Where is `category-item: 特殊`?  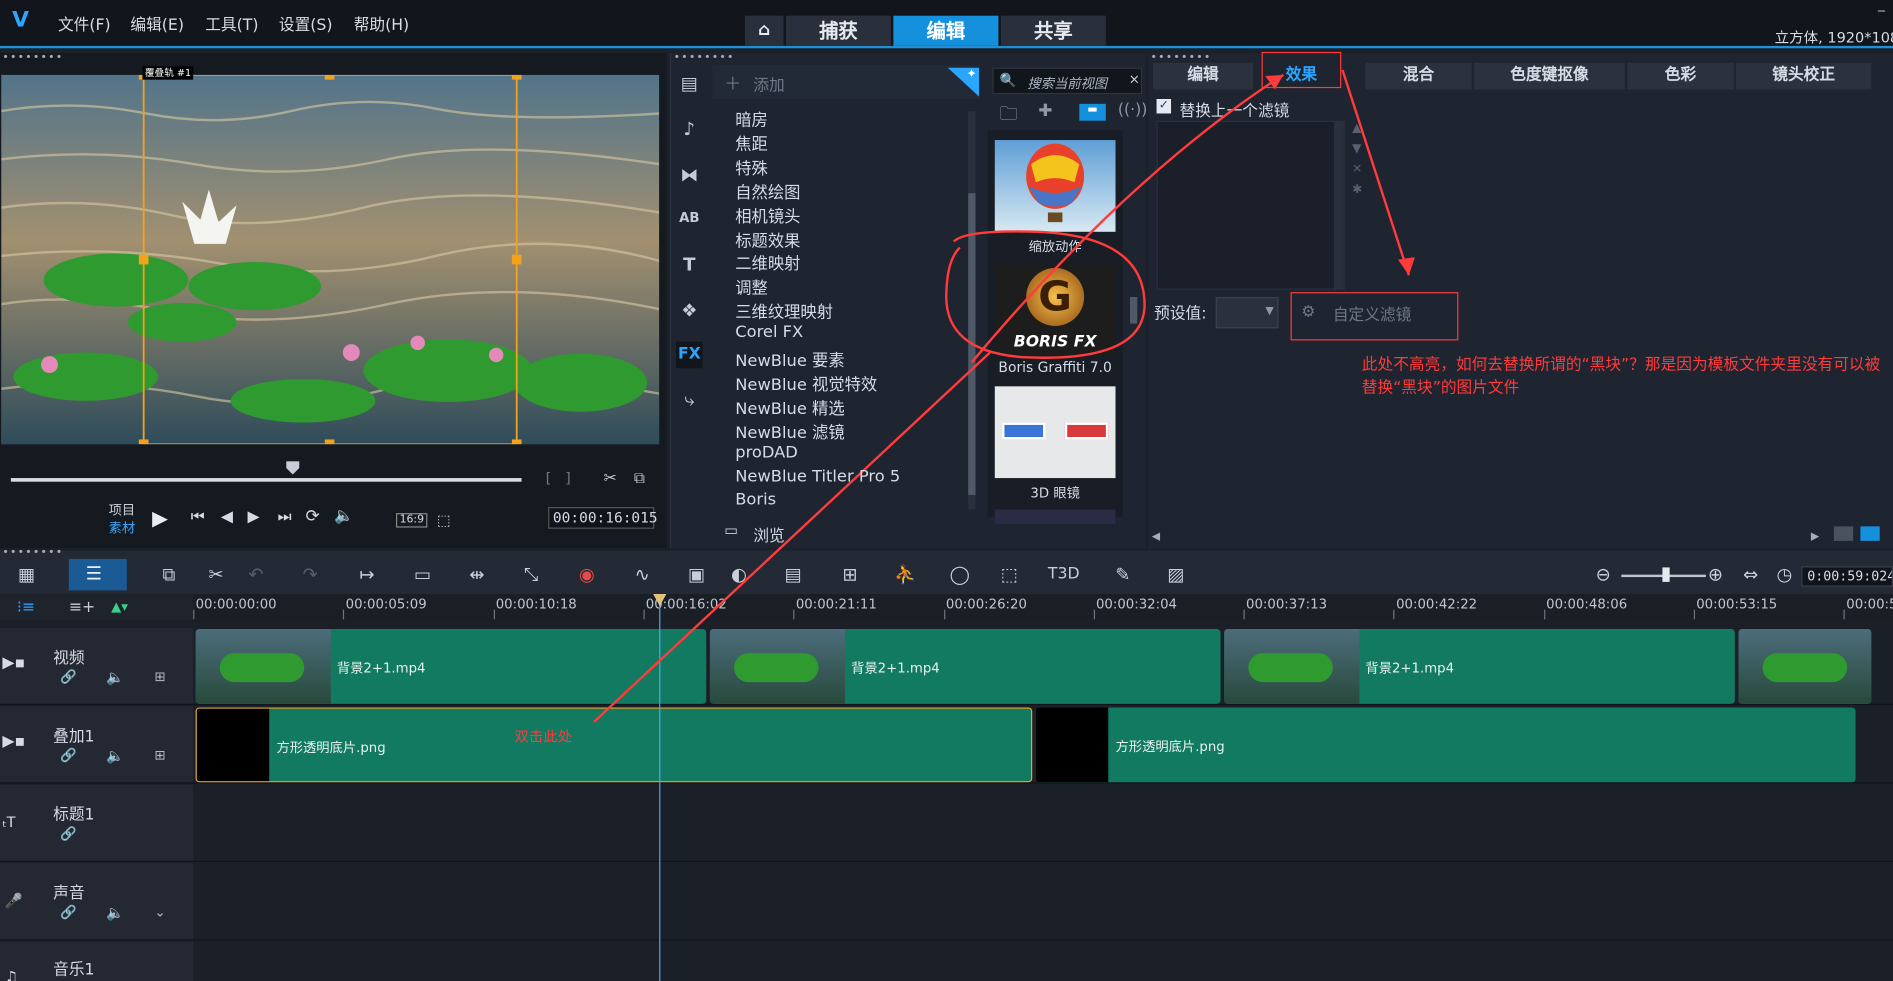 category-item: 特殊 is located at coordinates (751, 166).